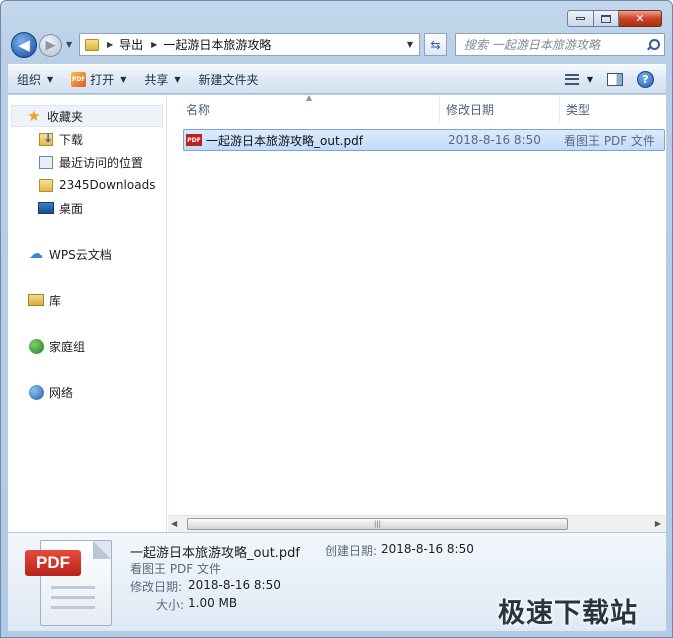 This screenshot has width=673, height=638. What do you see at coordinates (337, 79) in the screenshot?
I see `command-bar: 组织 ▼ PDF 打开 ▼ 共享 ▼ 新建文件夹 ▼ ?` at bounding box center [337, 79].